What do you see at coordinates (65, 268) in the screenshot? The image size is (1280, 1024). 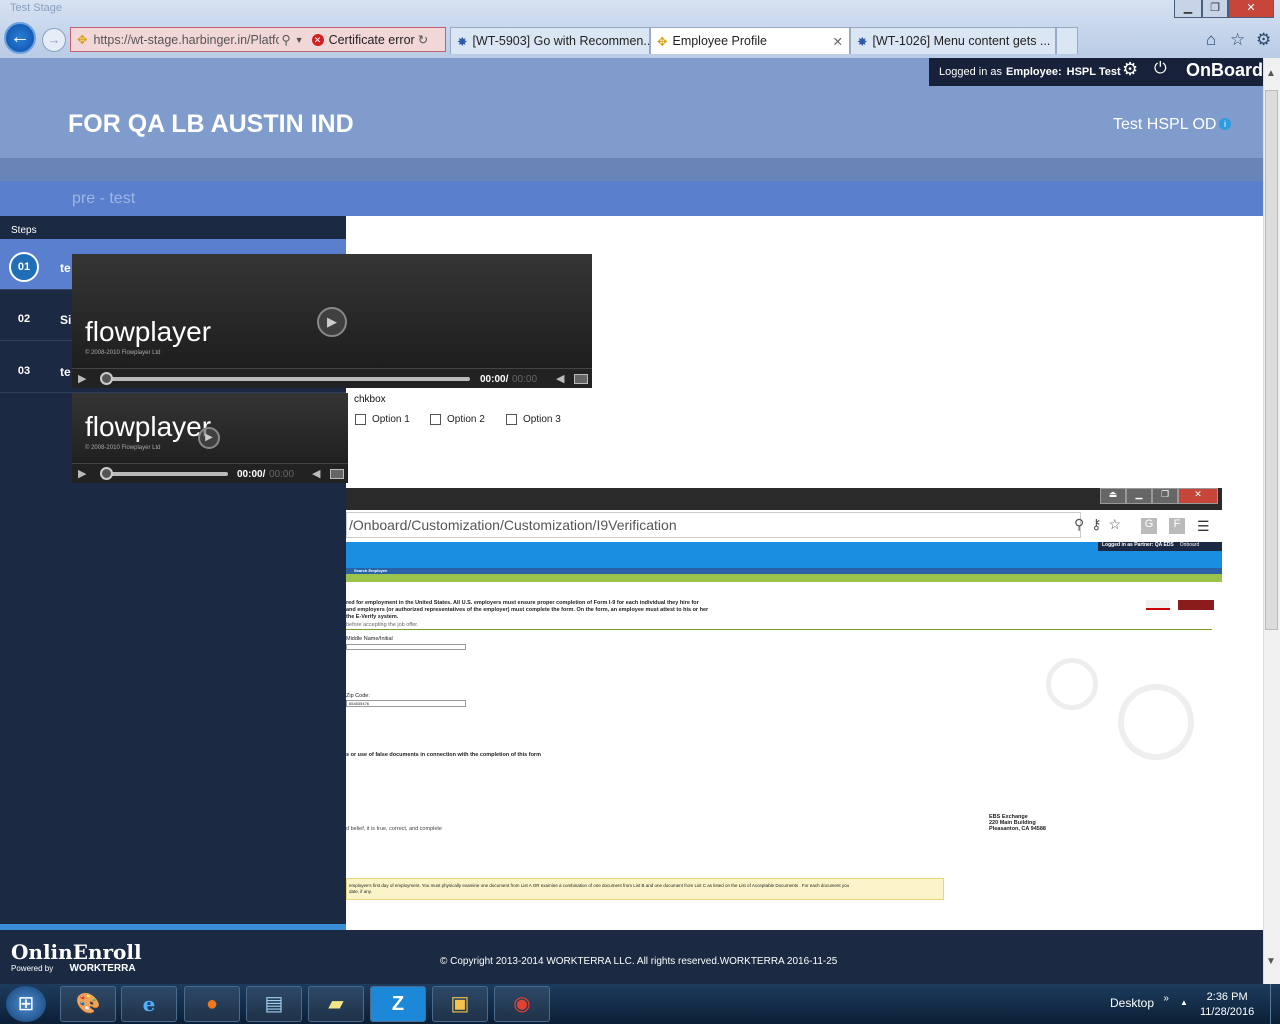 I see `step-name: te` at bounding box center [65, 268].